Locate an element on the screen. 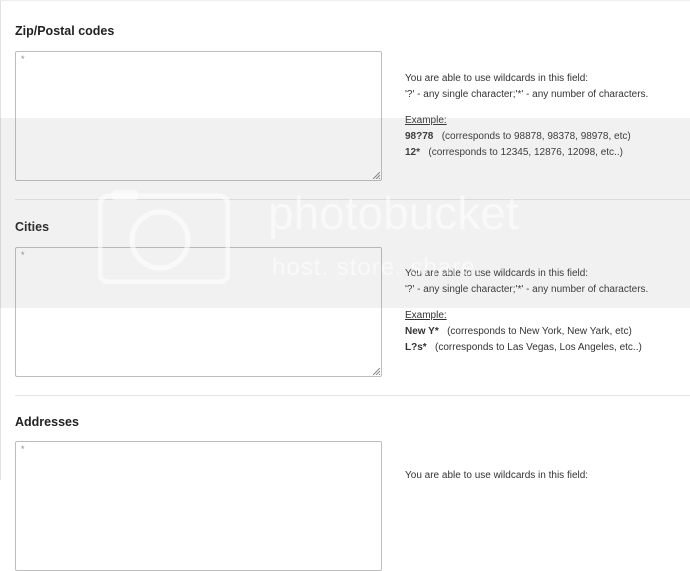 Image resolution: width=690 pixels, height=571 pixels. example-desc: (corresponds to New York, New Yark, etc) is located at coordinates (539, 331).